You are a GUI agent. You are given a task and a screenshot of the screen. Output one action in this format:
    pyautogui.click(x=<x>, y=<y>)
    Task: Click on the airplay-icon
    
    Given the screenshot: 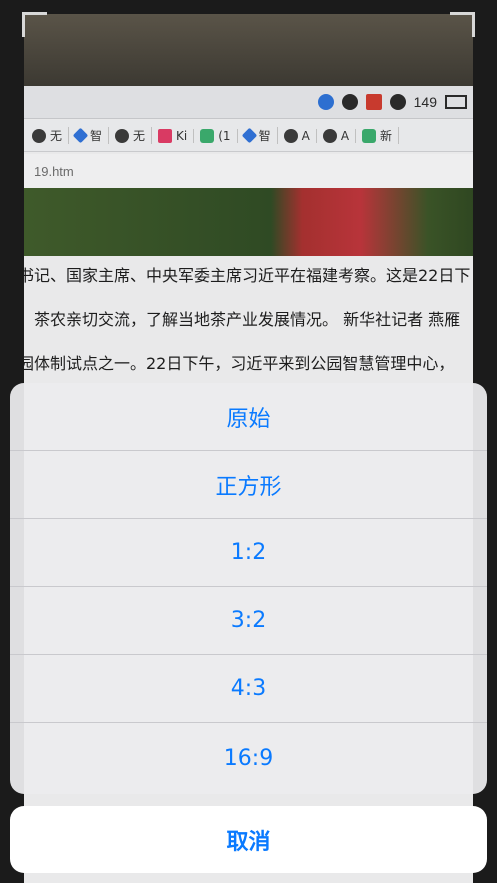 What is the action you would take?
    pyautogui.click(x=456, y=102)
    